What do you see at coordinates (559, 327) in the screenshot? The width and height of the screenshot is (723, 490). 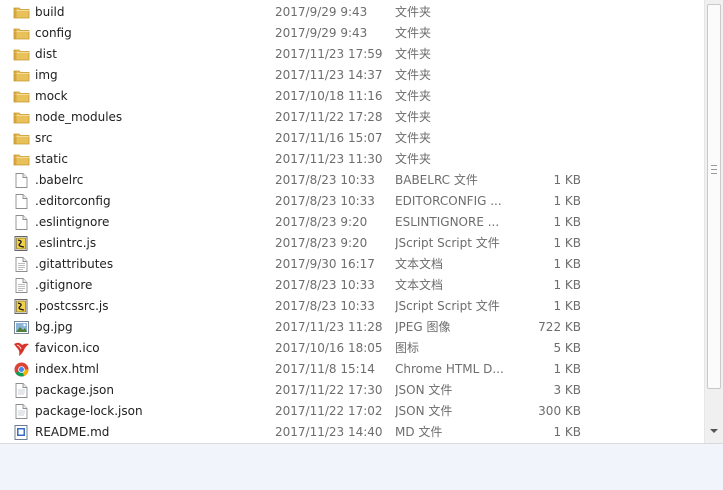 I see `file-size: 722 KB` at bounding box center [559, 327].